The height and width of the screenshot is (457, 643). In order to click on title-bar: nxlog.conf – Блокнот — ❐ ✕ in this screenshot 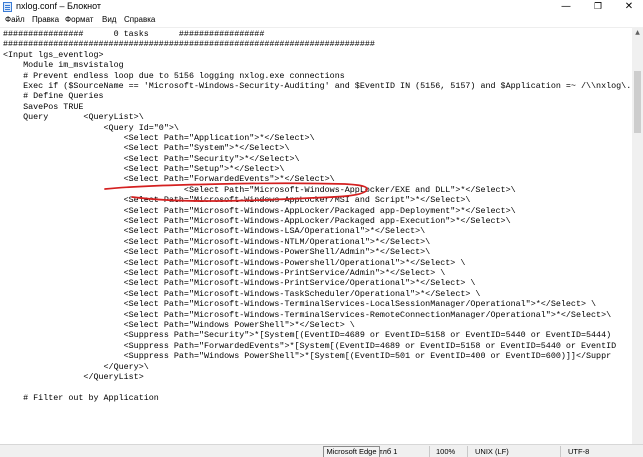, I will do `click(321, 7)`.